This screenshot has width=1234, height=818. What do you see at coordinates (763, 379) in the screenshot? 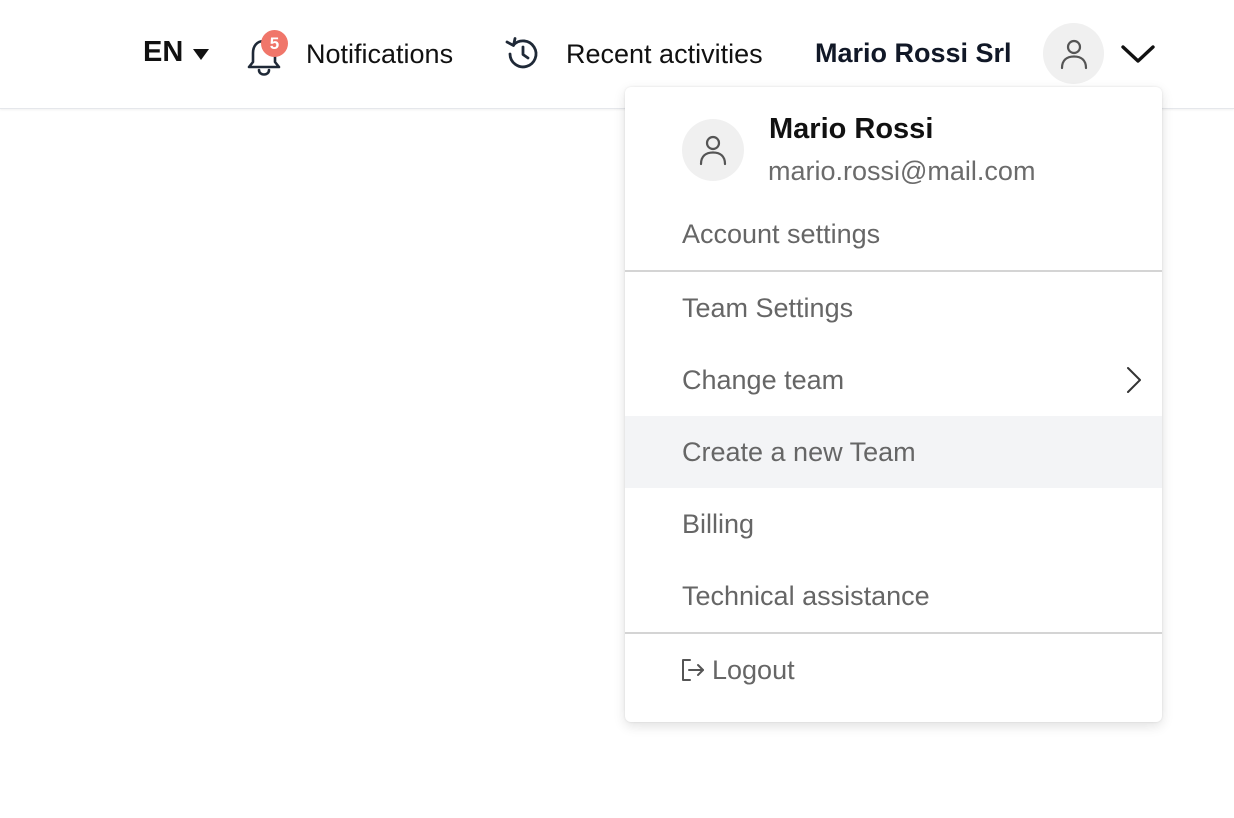
I see `menu-item-label: Change team` at bounding box center [763, 379].